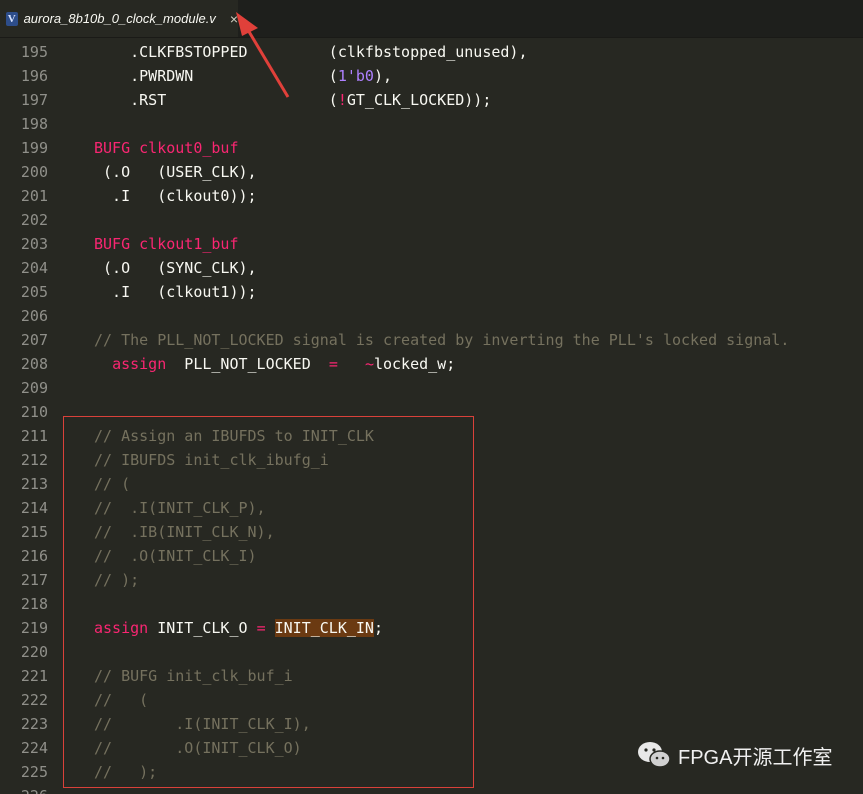 This screenshot has width=863, height=794. What do you see at coordinates (431, 172) in the screenshot?
I see `code-line: 200 (.O (USER_CLK),` at bounding box center [431, 172].